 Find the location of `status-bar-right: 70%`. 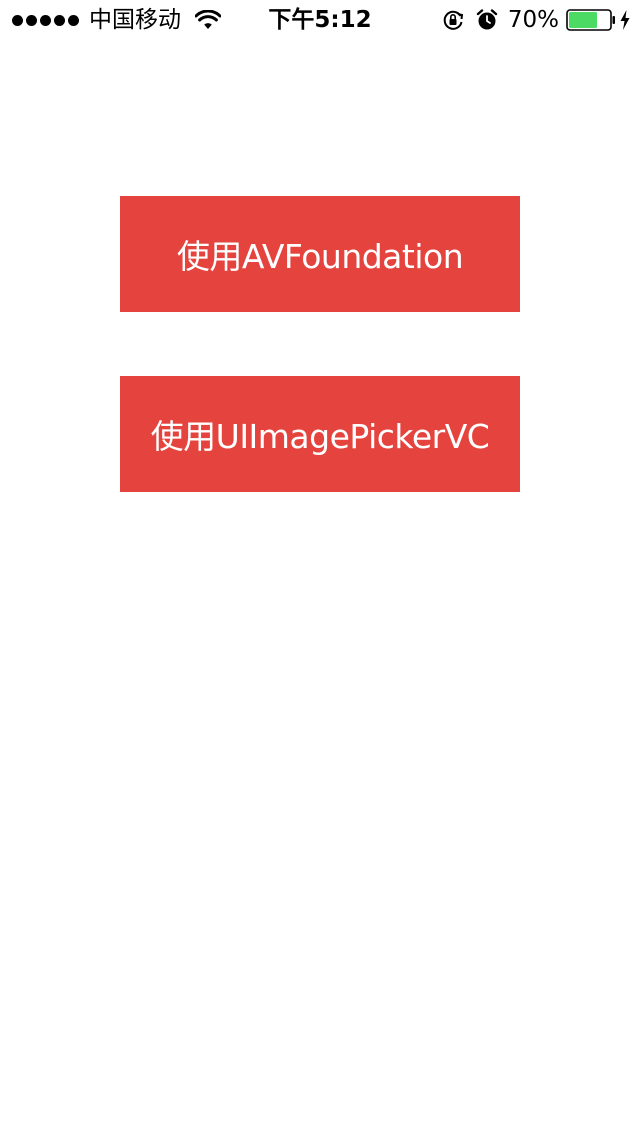

status-bar-right: 70% is located at coordinates (536, 20).